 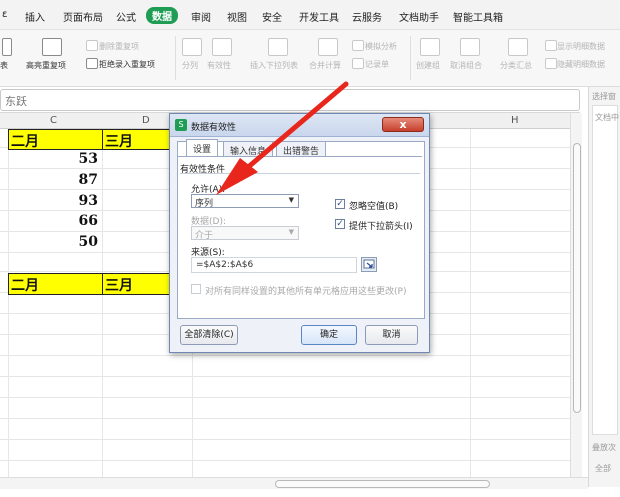 I want to click on formula-input: 东跃, so click(x=290, y=100).